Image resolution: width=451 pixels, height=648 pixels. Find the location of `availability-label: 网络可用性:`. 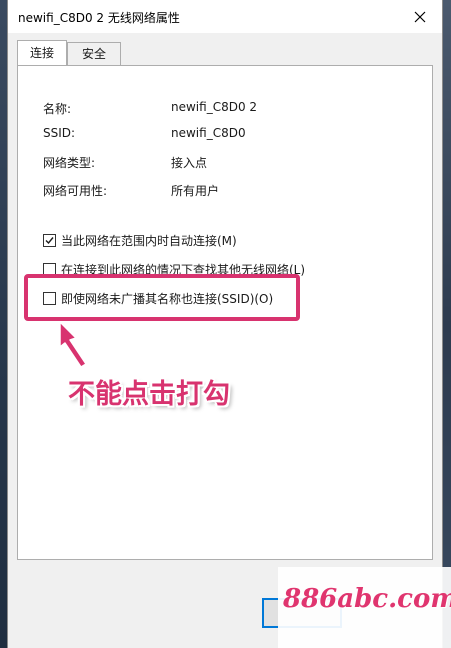

availability-label: 网络可用性: is located at coordinates (75, 191).